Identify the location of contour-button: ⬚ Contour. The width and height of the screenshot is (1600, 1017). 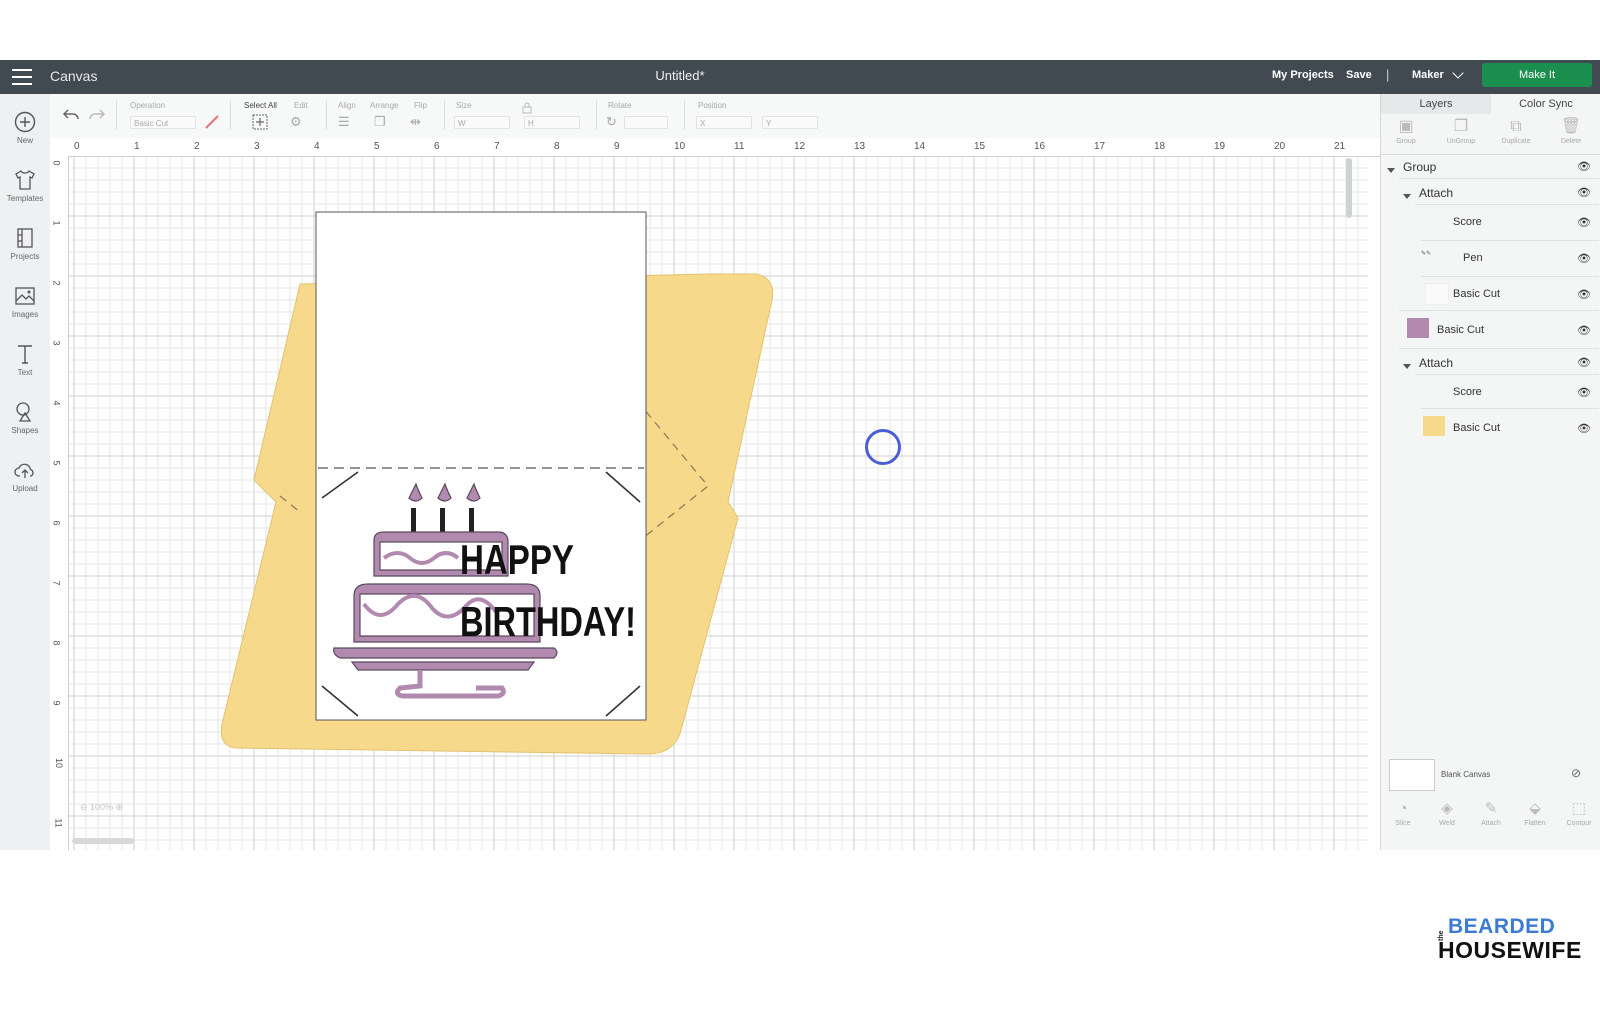
(1578, 812).